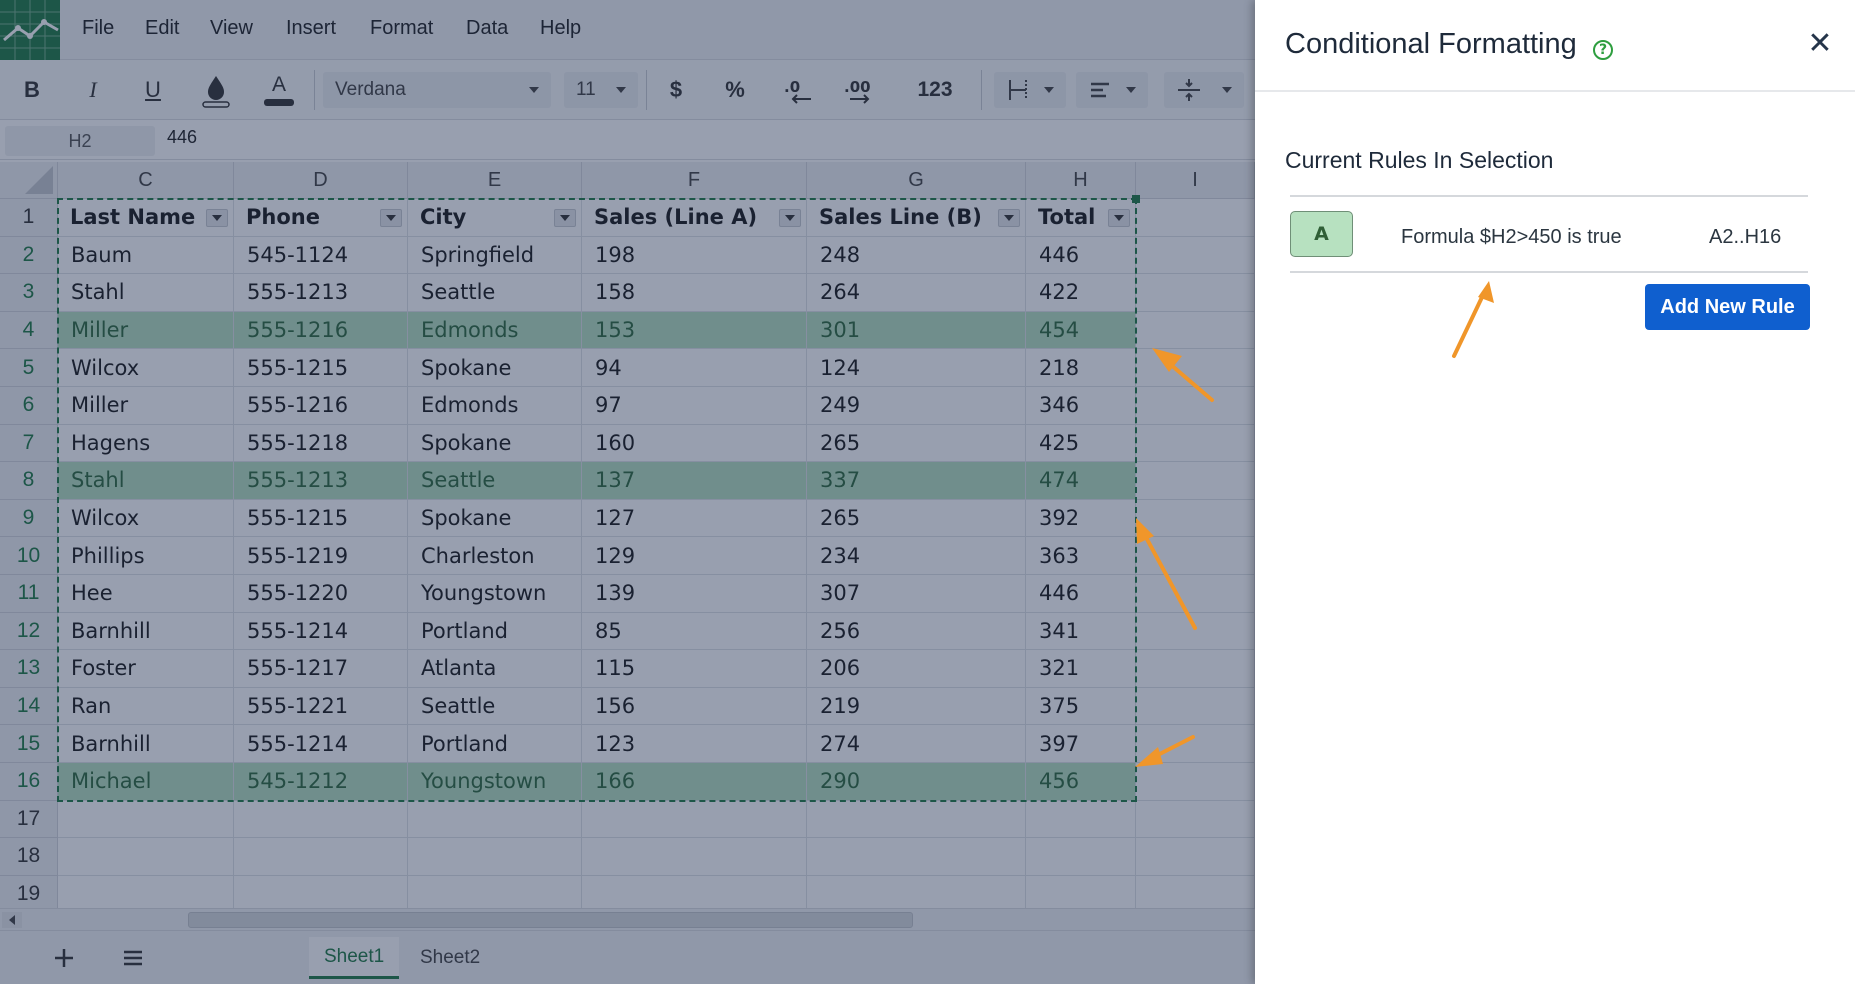  Describe the element at coordinates (80, 141) in the screenshot. I see `cell-reference-box: H2` at that location.